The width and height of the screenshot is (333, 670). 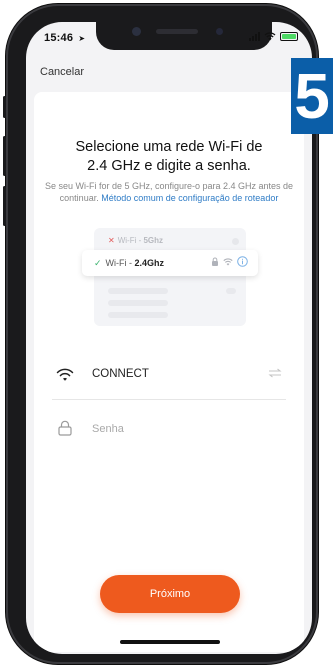 What do you see at coordinates (254, 36) in the screenshot?
I see `cellular-signal-icon` at bounding box center [254, 36].